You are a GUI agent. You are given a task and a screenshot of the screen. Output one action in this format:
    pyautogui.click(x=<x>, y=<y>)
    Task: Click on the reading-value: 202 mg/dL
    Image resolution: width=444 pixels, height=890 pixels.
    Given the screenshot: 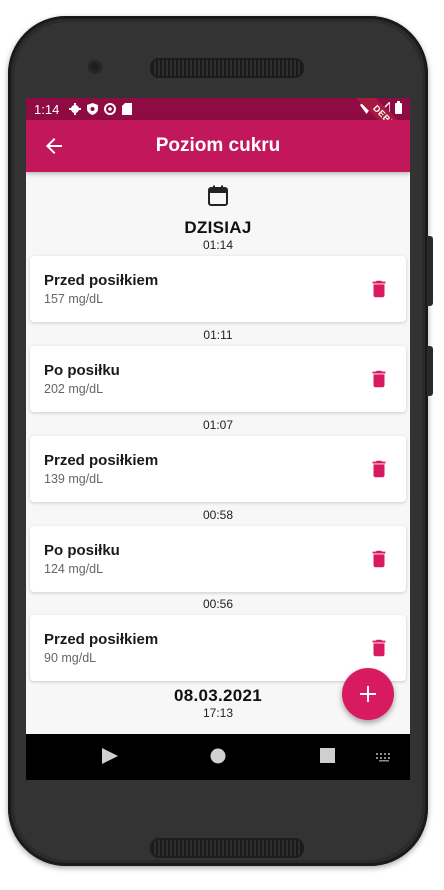 What is the action you would take?
    pyautogui.click(x=74, y=389)
    